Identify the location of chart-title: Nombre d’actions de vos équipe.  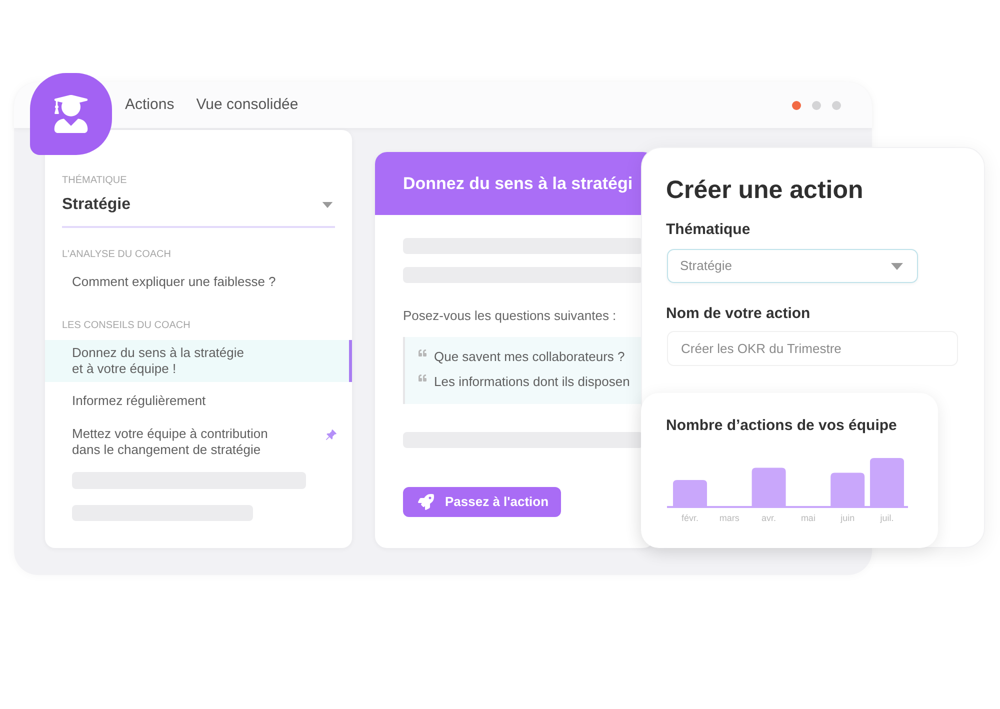
(782, 426).